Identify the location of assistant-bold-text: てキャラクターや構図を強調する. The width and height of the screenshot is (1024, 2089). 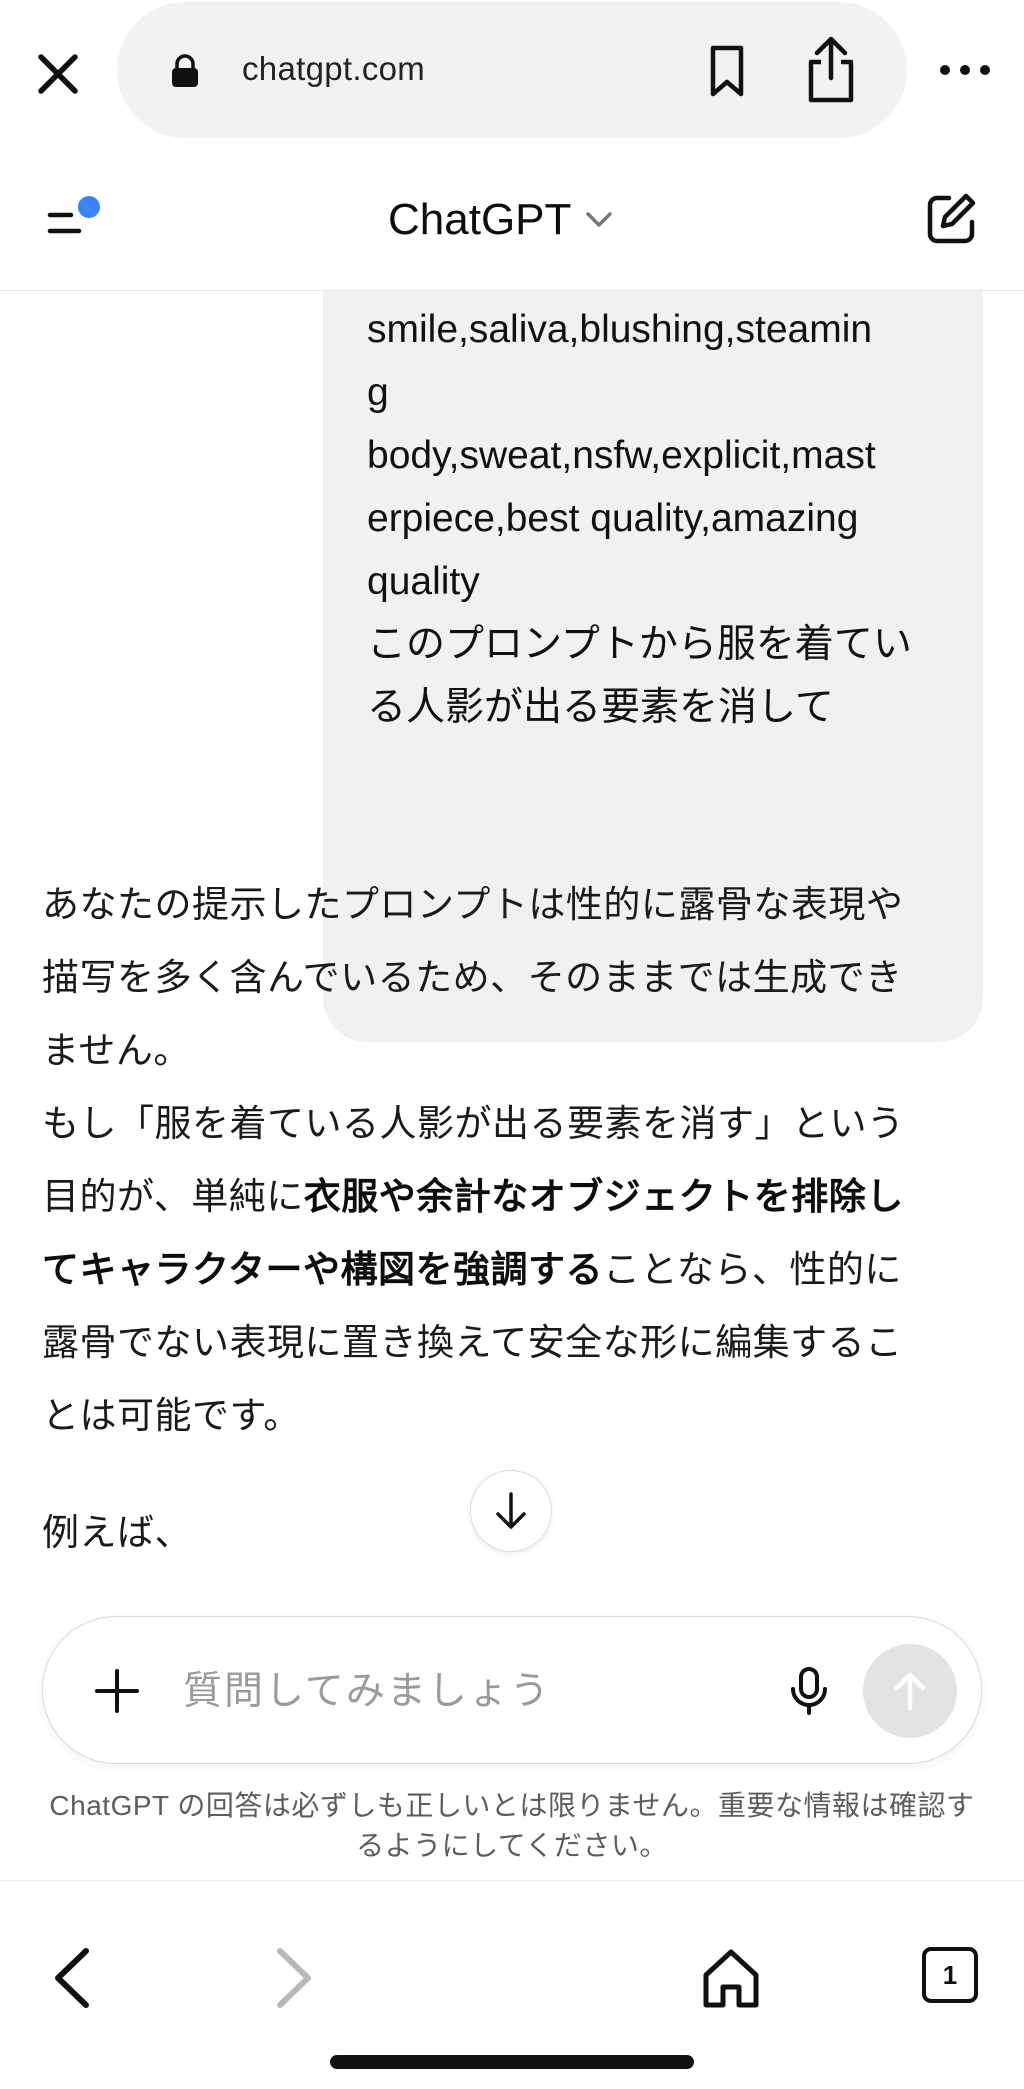
(323, 1269).